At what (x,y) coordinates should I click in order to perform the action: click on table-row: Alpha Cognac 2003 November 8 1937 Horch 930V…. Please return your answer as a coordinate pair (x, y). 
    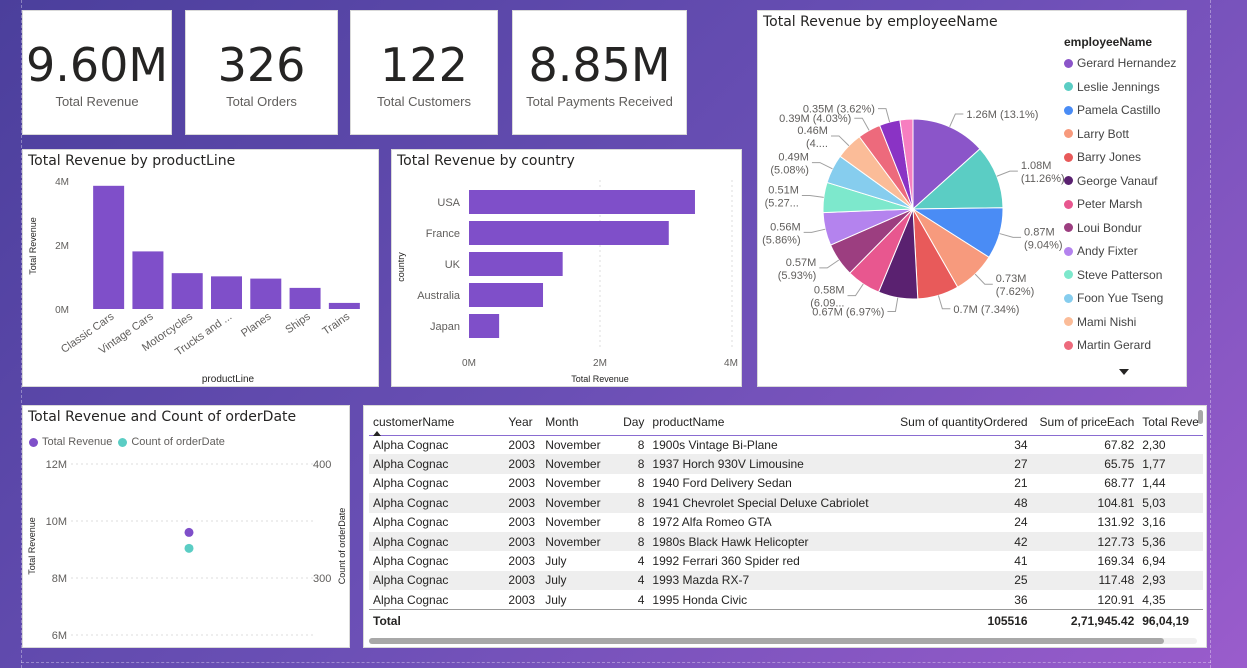
    Looking at the image, I should click on (786, 464).